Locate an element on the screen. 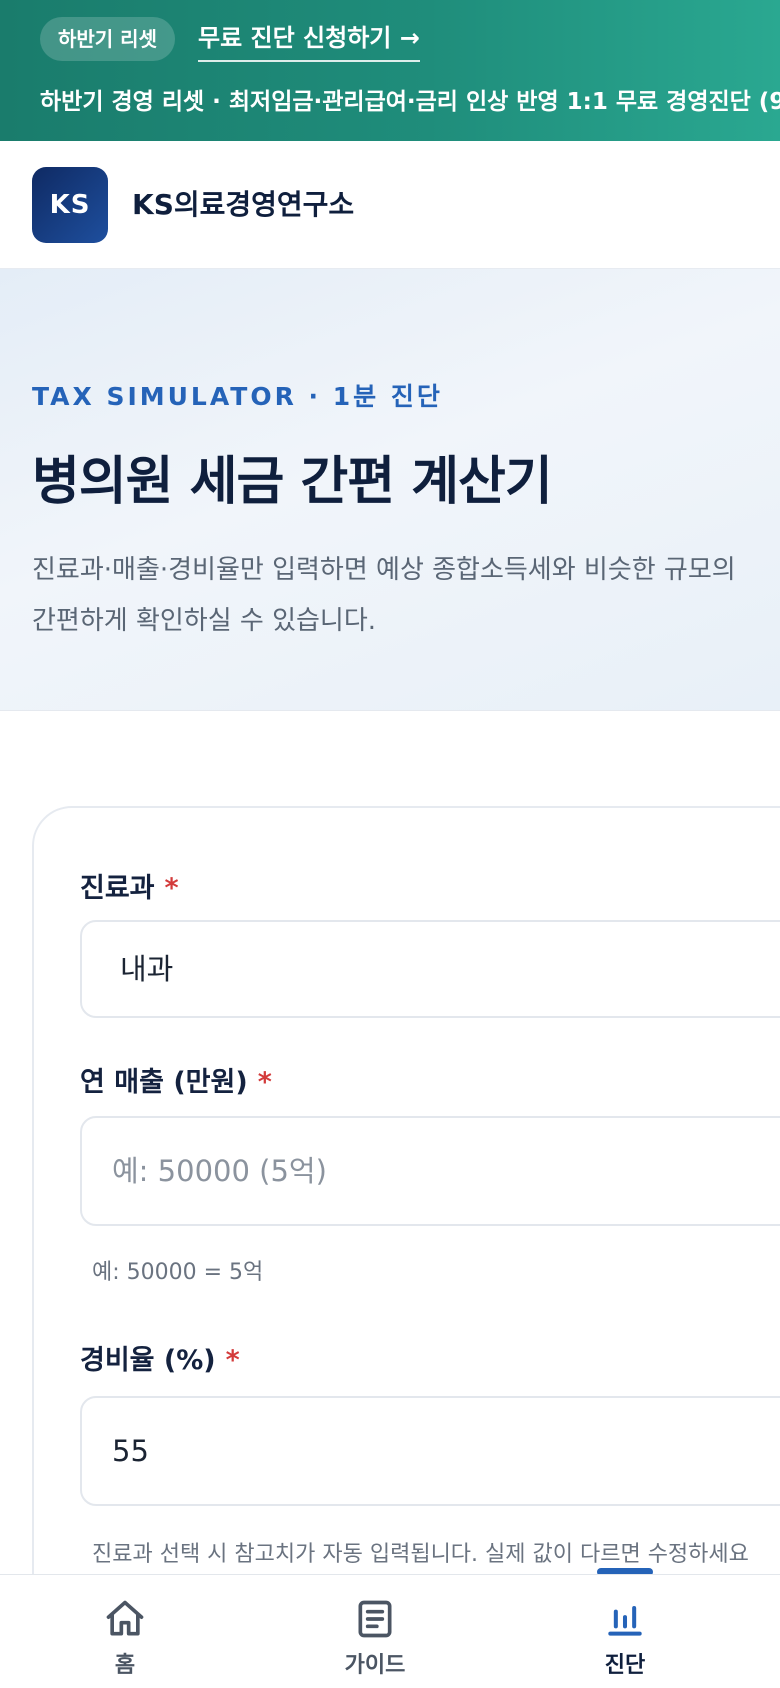  bar-chart-icon is located at coordinates (625, 1620).